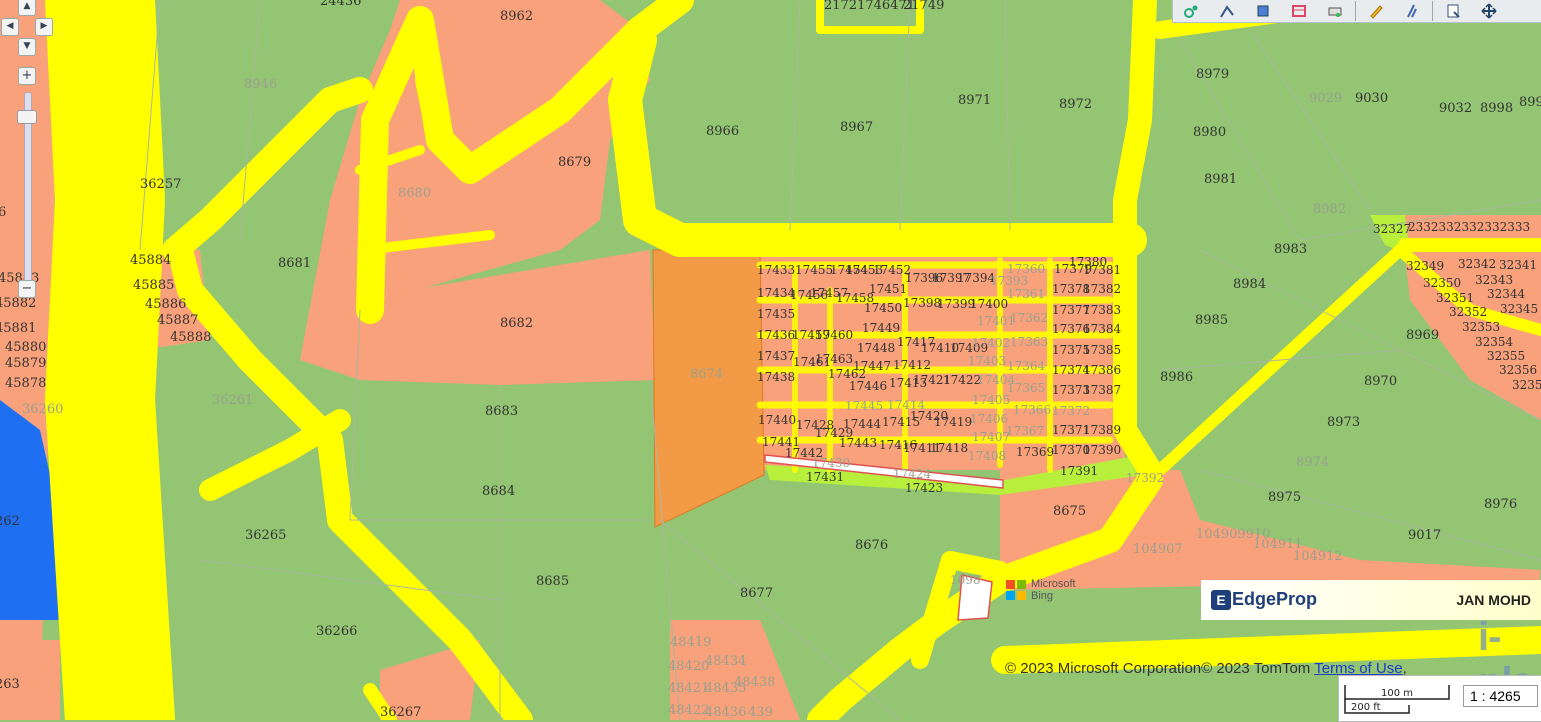 The height and width of the screenshot is (722, 1541). Describe the element at coordinates (987, 361) in the screenshot. I see `lot-label-17403: 17403` at that location.